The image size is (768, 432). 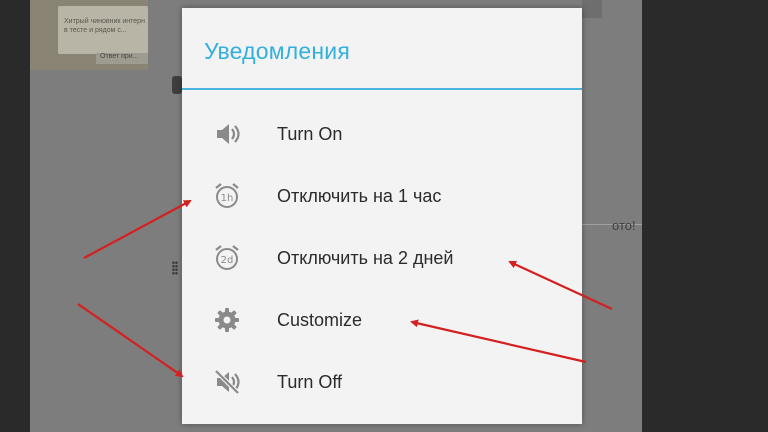 What do you see at coordinates (130, 340) in the screenshot?
I see `arrow-to-turn-off` at bounding box center [130, 340].